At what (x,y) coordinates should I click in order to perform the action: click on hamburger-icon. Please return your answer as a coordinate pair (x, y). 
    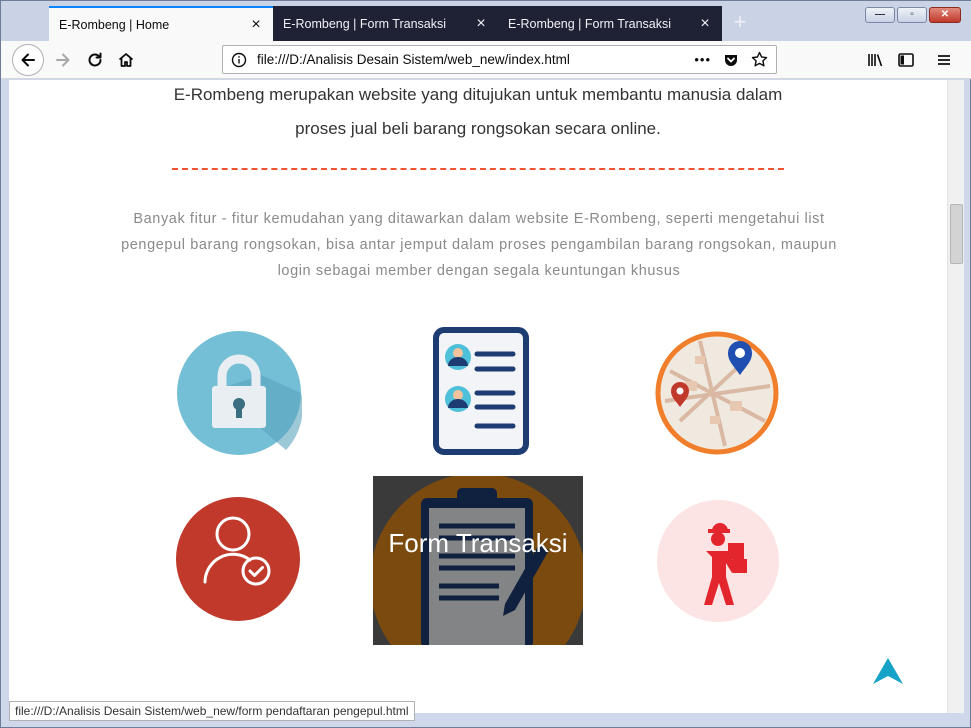
    Looking at the image, I should click on (944, 60).